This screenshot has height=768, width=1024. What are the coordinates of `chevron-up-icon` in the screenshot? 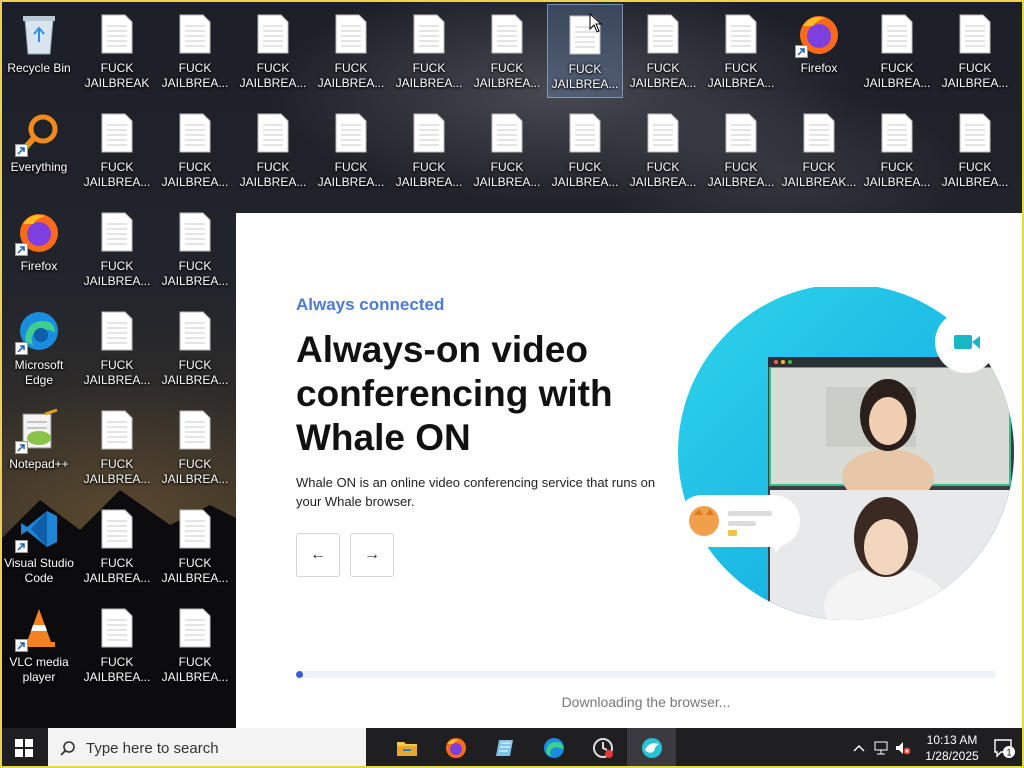 It's located at (859, 748).